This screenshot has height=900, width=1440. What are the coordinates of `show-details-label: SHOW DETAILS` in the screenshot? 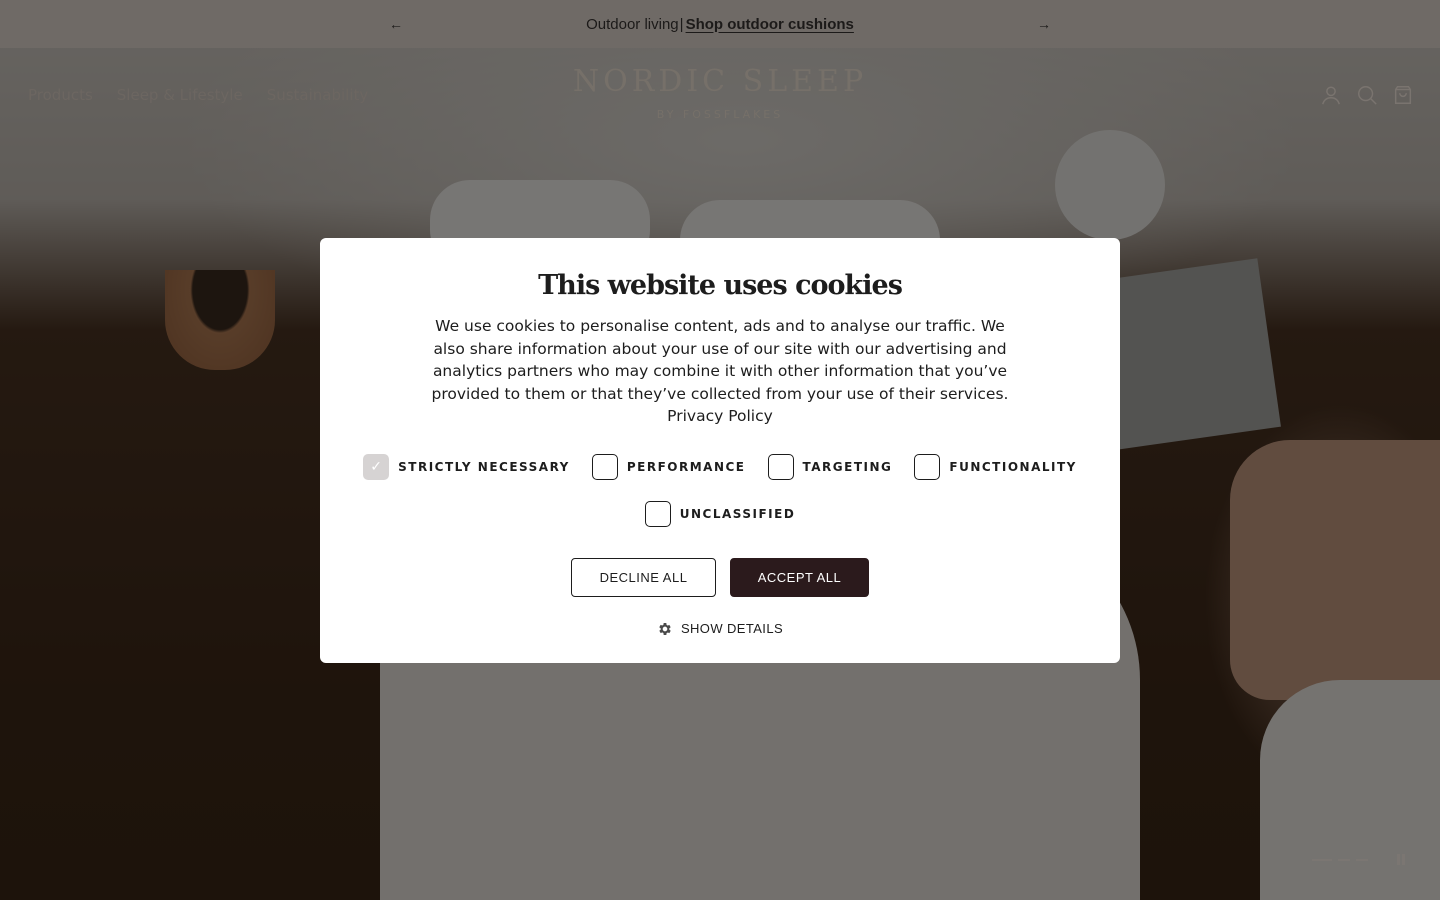 It's located at (732, 628).